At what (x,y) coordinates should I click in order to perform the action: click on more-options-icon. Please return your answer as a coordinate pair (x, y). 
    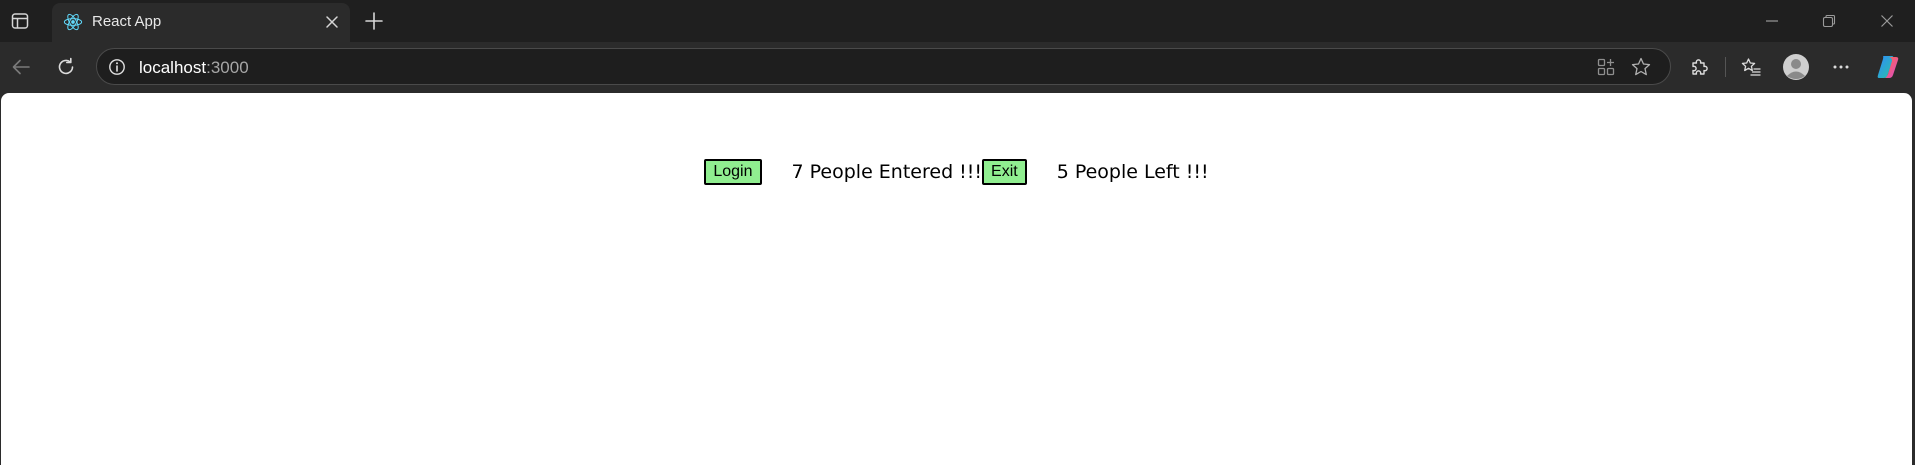
    Looking at the image, I should click on (1841, 67).